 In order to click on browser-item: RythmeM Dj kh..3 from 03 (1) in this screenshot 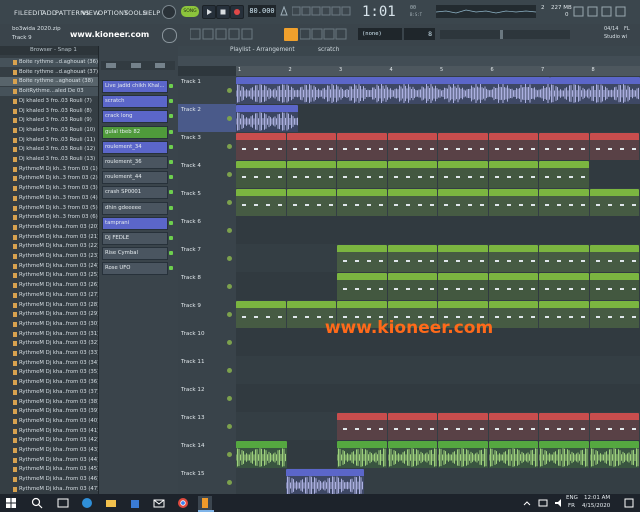, I will do `click(49, 169)`.